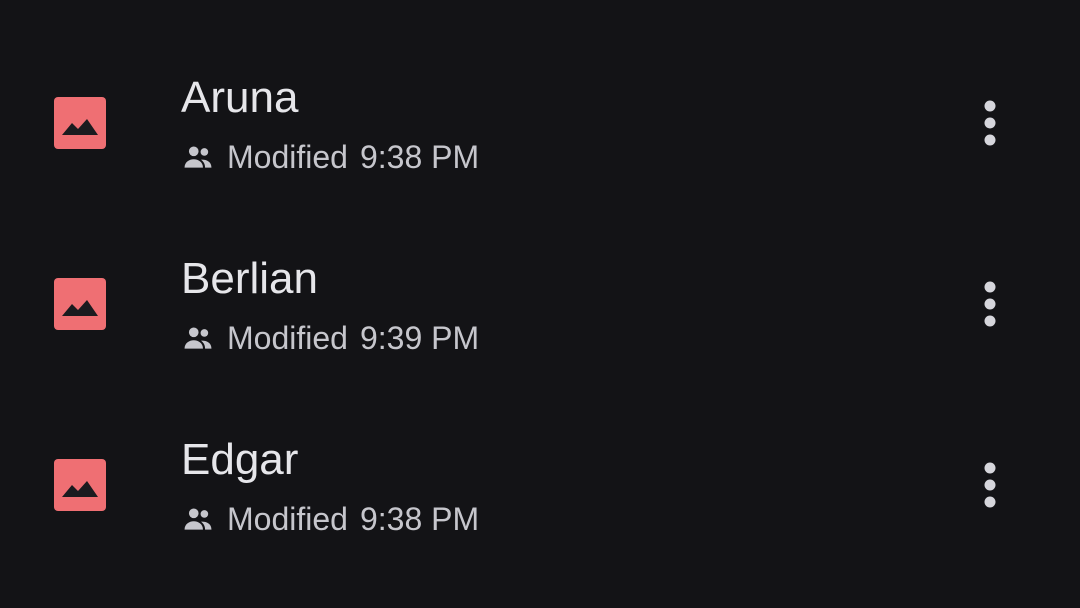 The image size is (1080, 608). Describe the element at coordinates (240, 459) in the screenshot. I see `file-name: Edgar` at that location.